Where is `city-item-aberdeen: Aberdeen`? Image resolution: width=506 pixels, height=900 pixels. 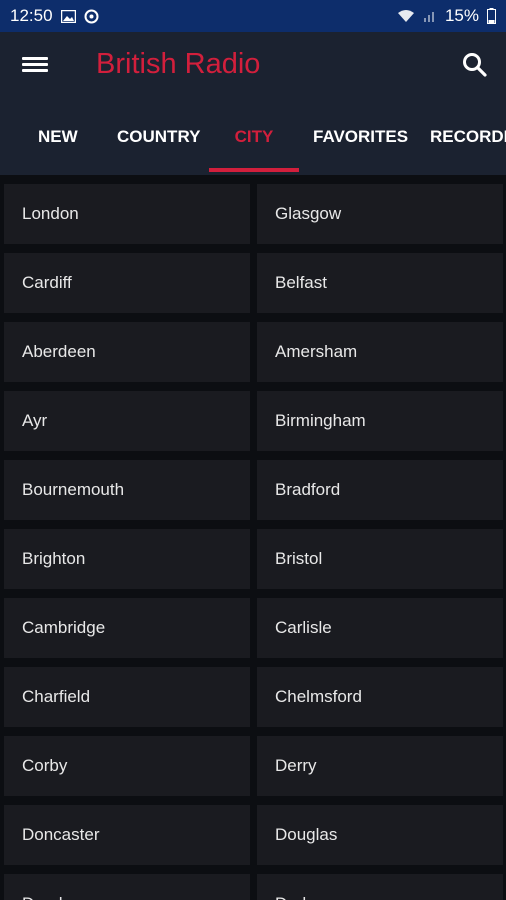
city-item-aberdeen: Aberdeen is located at coordinates (127, 352).